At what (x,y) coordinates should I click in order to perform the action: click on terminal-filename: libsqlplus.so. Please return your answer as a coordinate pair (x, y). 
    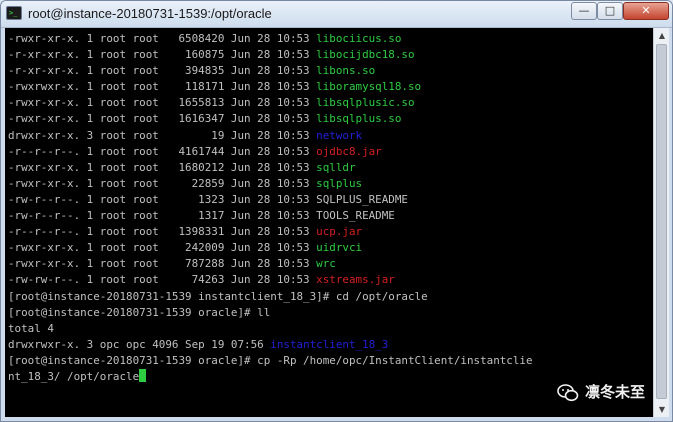
    Looking at the image, I should click on (359, 119).